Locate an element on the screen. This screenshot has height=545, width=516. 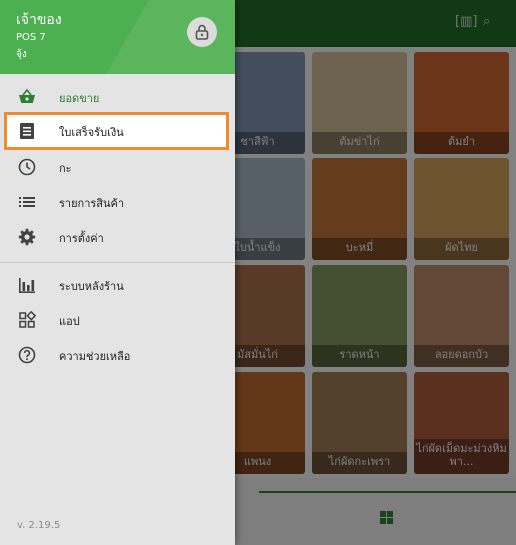
pos-name: POS 7 is located at coordinates (31, 37).